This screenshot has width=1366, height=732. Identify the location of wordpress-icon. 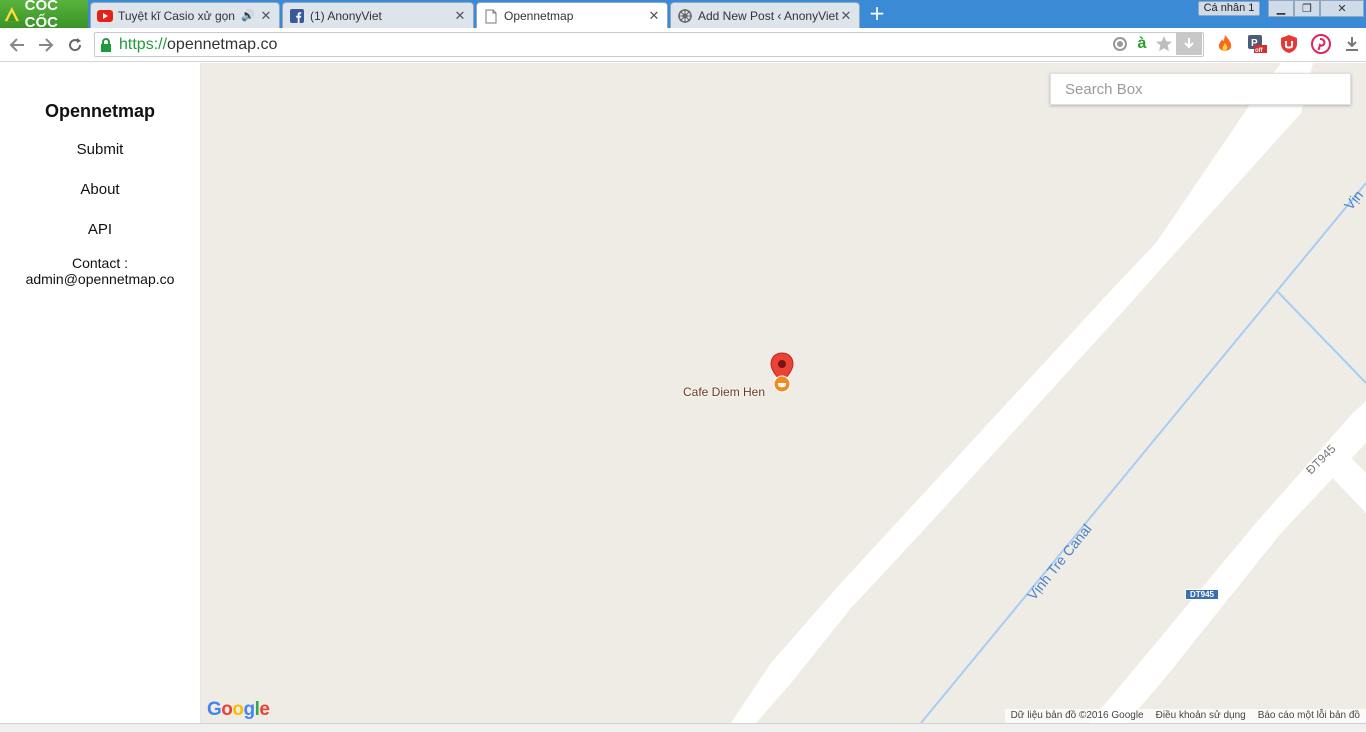
(685, 16).